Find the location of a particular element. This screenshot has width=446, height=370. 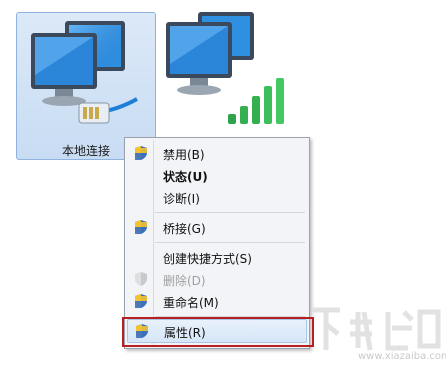

menu-item-label: 禁用(B) is located at coordinates (184, 155).